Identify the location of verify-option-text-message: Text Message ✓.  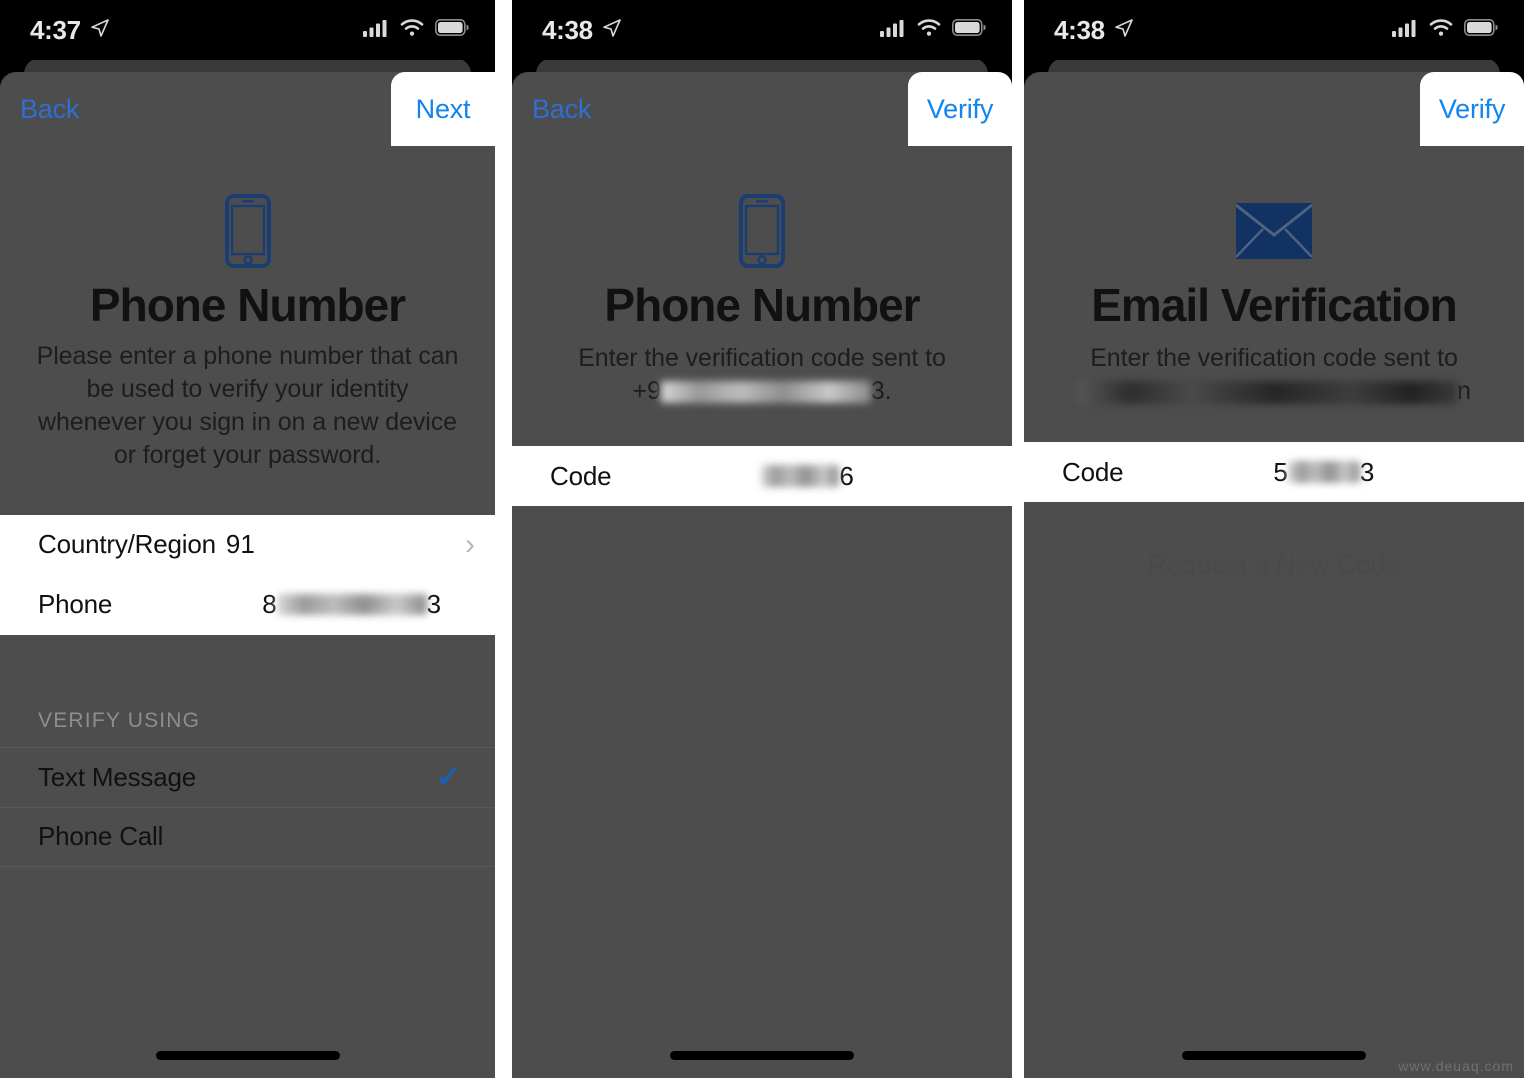
(247, 776).